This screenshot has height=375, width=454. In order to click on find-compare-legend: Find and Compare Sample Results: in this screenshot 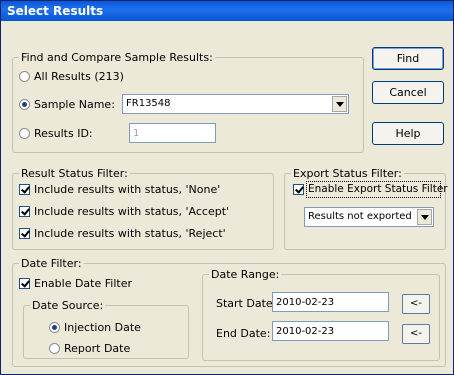, I will do `click(117, 57)`.